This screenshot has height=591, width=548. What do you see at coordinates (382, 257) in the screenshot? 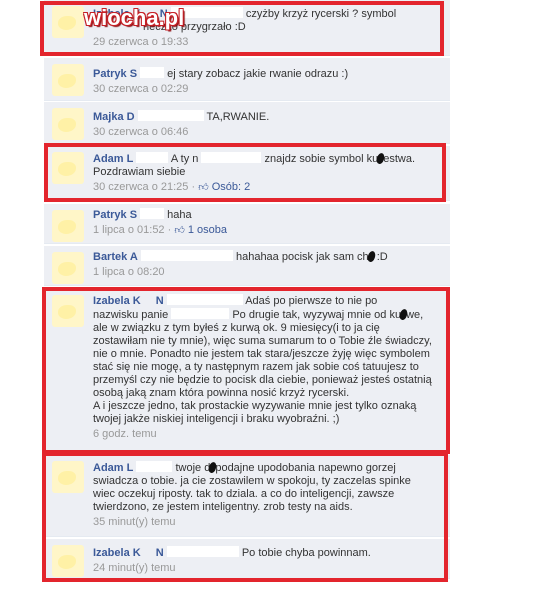
I see `comment-text-2: :D` at bounding box center [382, 257].